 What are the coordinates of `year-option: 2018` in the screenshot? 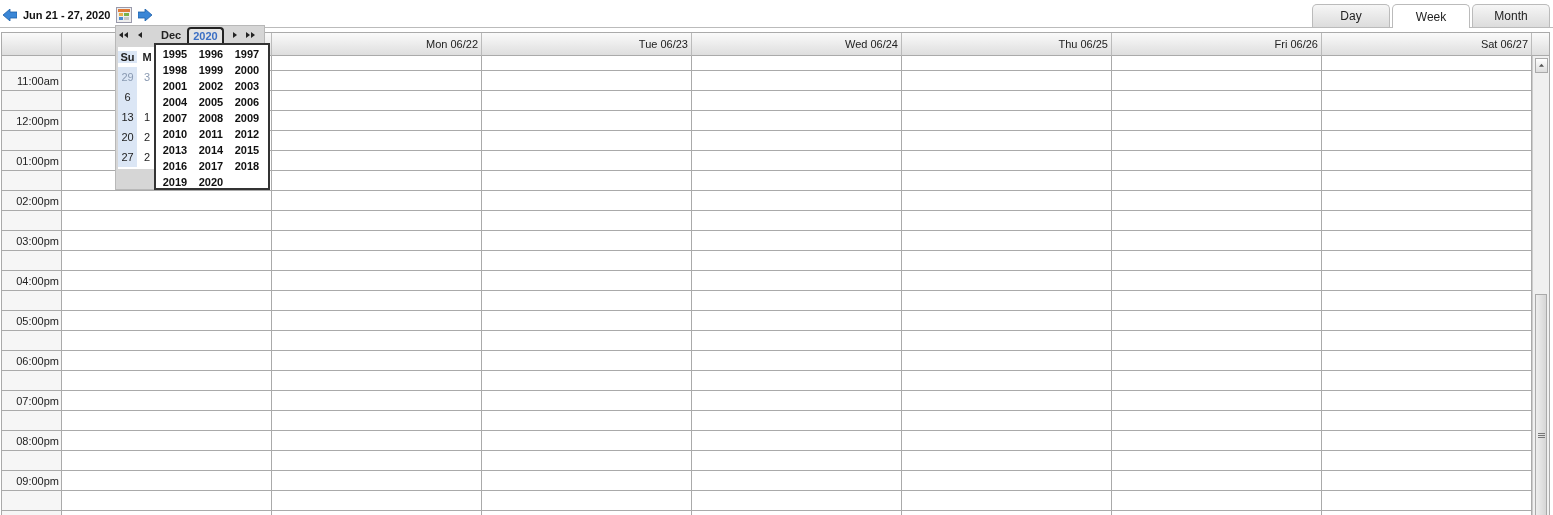 It's located at (247, 166).